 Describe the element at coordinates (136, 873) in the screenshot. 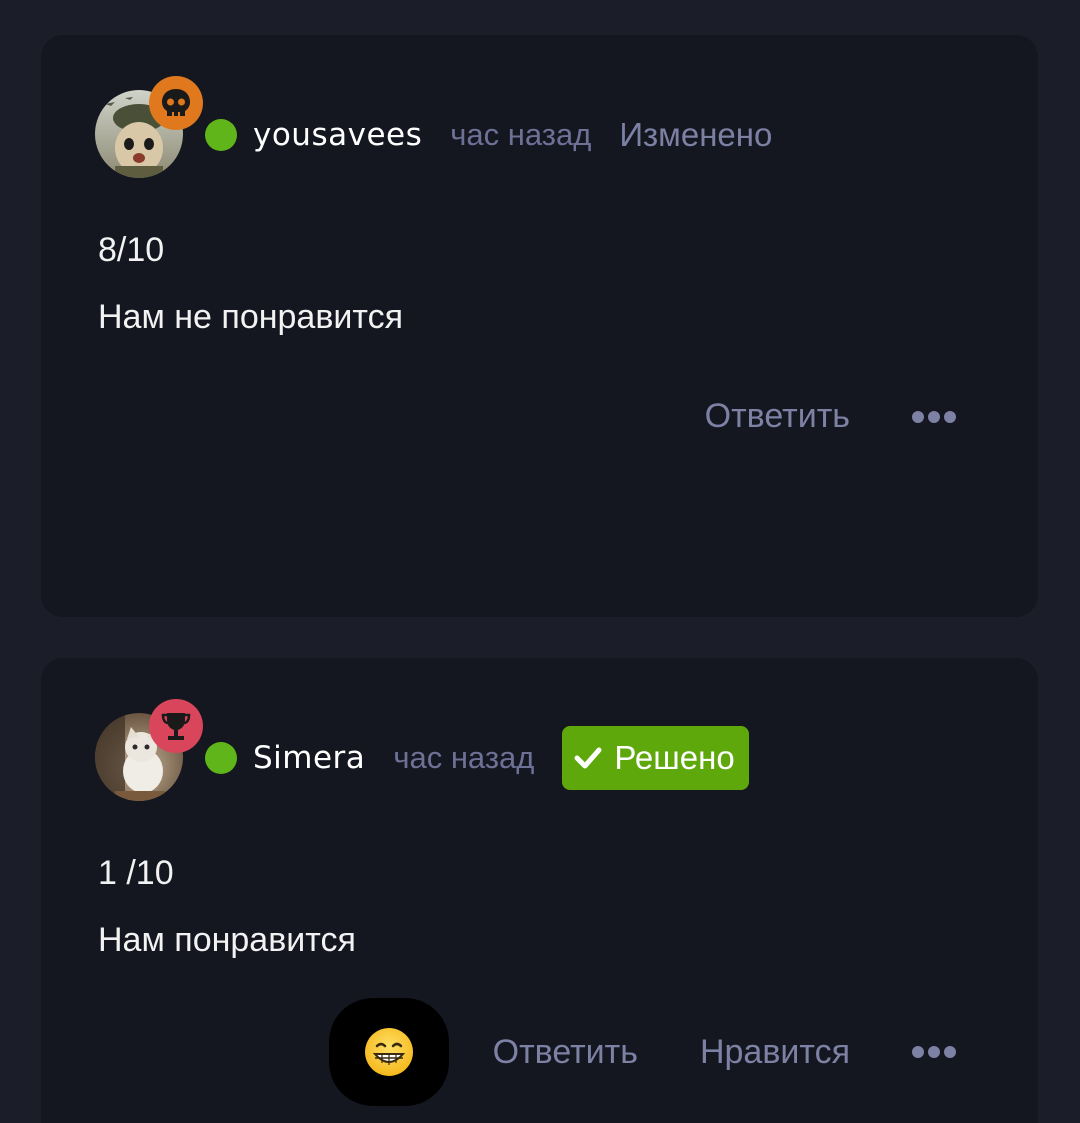

I see `score-text: 1 /10` at that location.